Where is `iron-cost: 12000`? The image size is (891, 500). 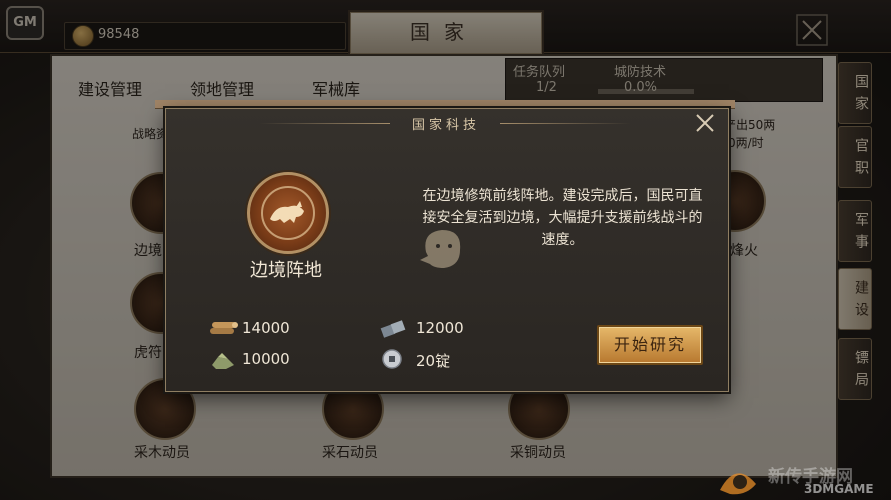 iron-cost: 12000 is located at coordinates (440, 328).